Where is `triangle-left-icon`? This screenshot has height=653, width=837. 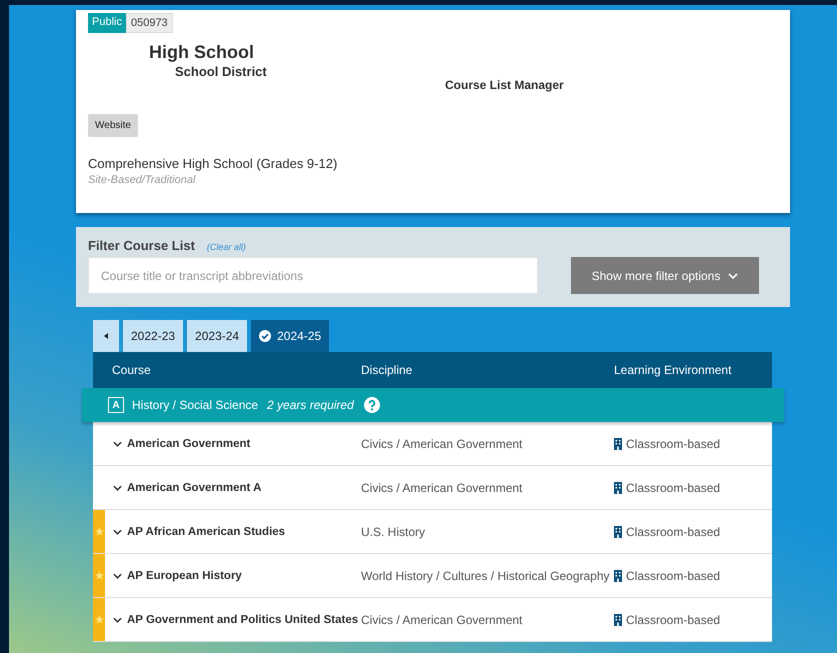 triangle-left-icon is located at coordinates (106, 336).